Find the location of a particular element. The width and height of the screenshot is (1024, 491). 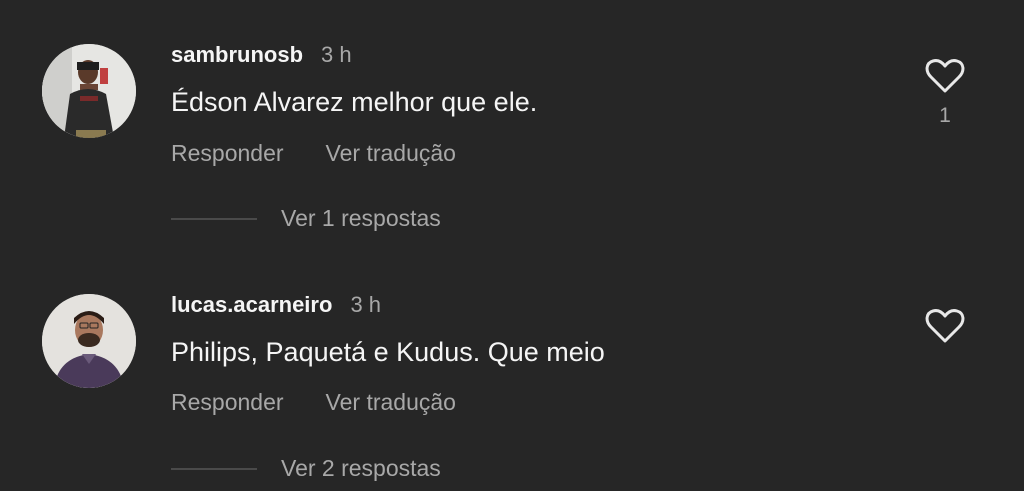

view-replies-button: Ver 2 respostas is located at coordinates (306, 468).